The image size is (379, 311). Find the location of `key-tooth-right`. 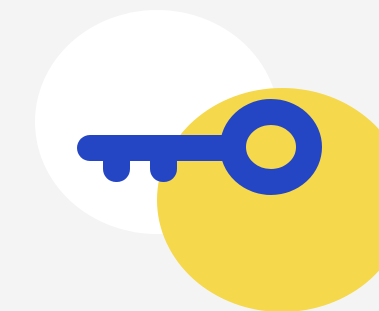

key-tooth-right is located at coordinates (163, 163).